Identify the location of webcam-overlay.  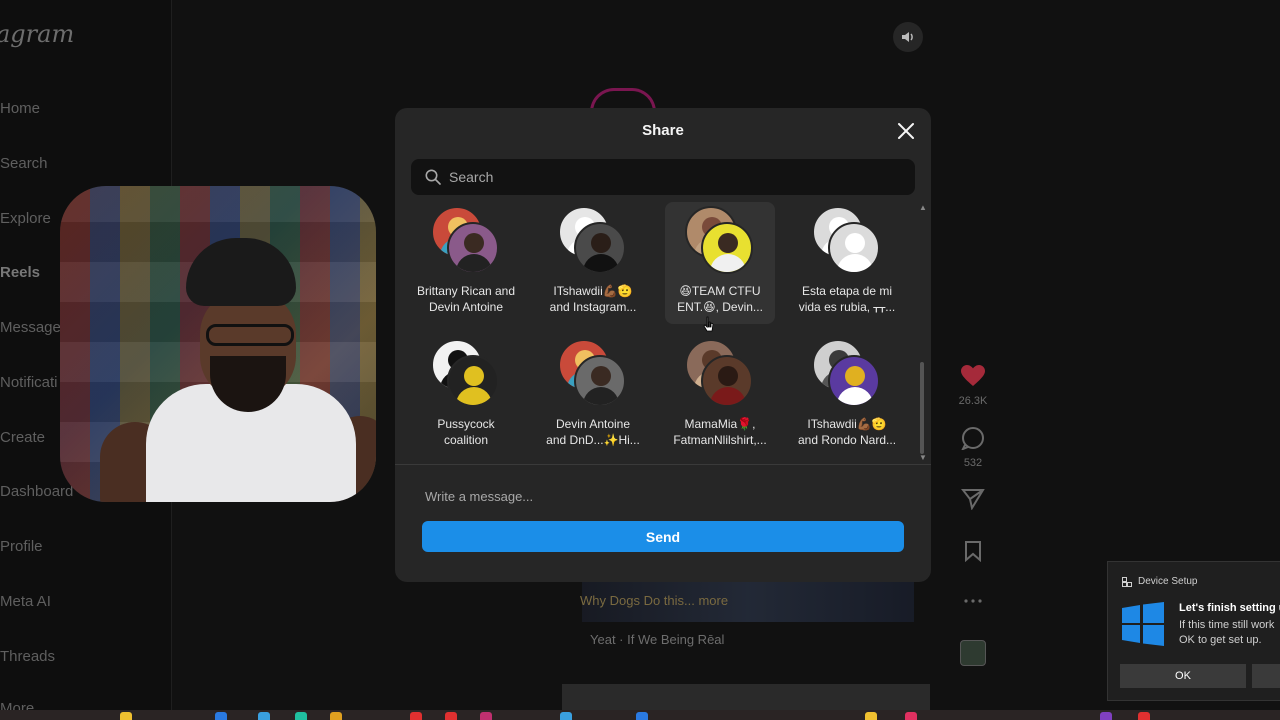
(218, 344).